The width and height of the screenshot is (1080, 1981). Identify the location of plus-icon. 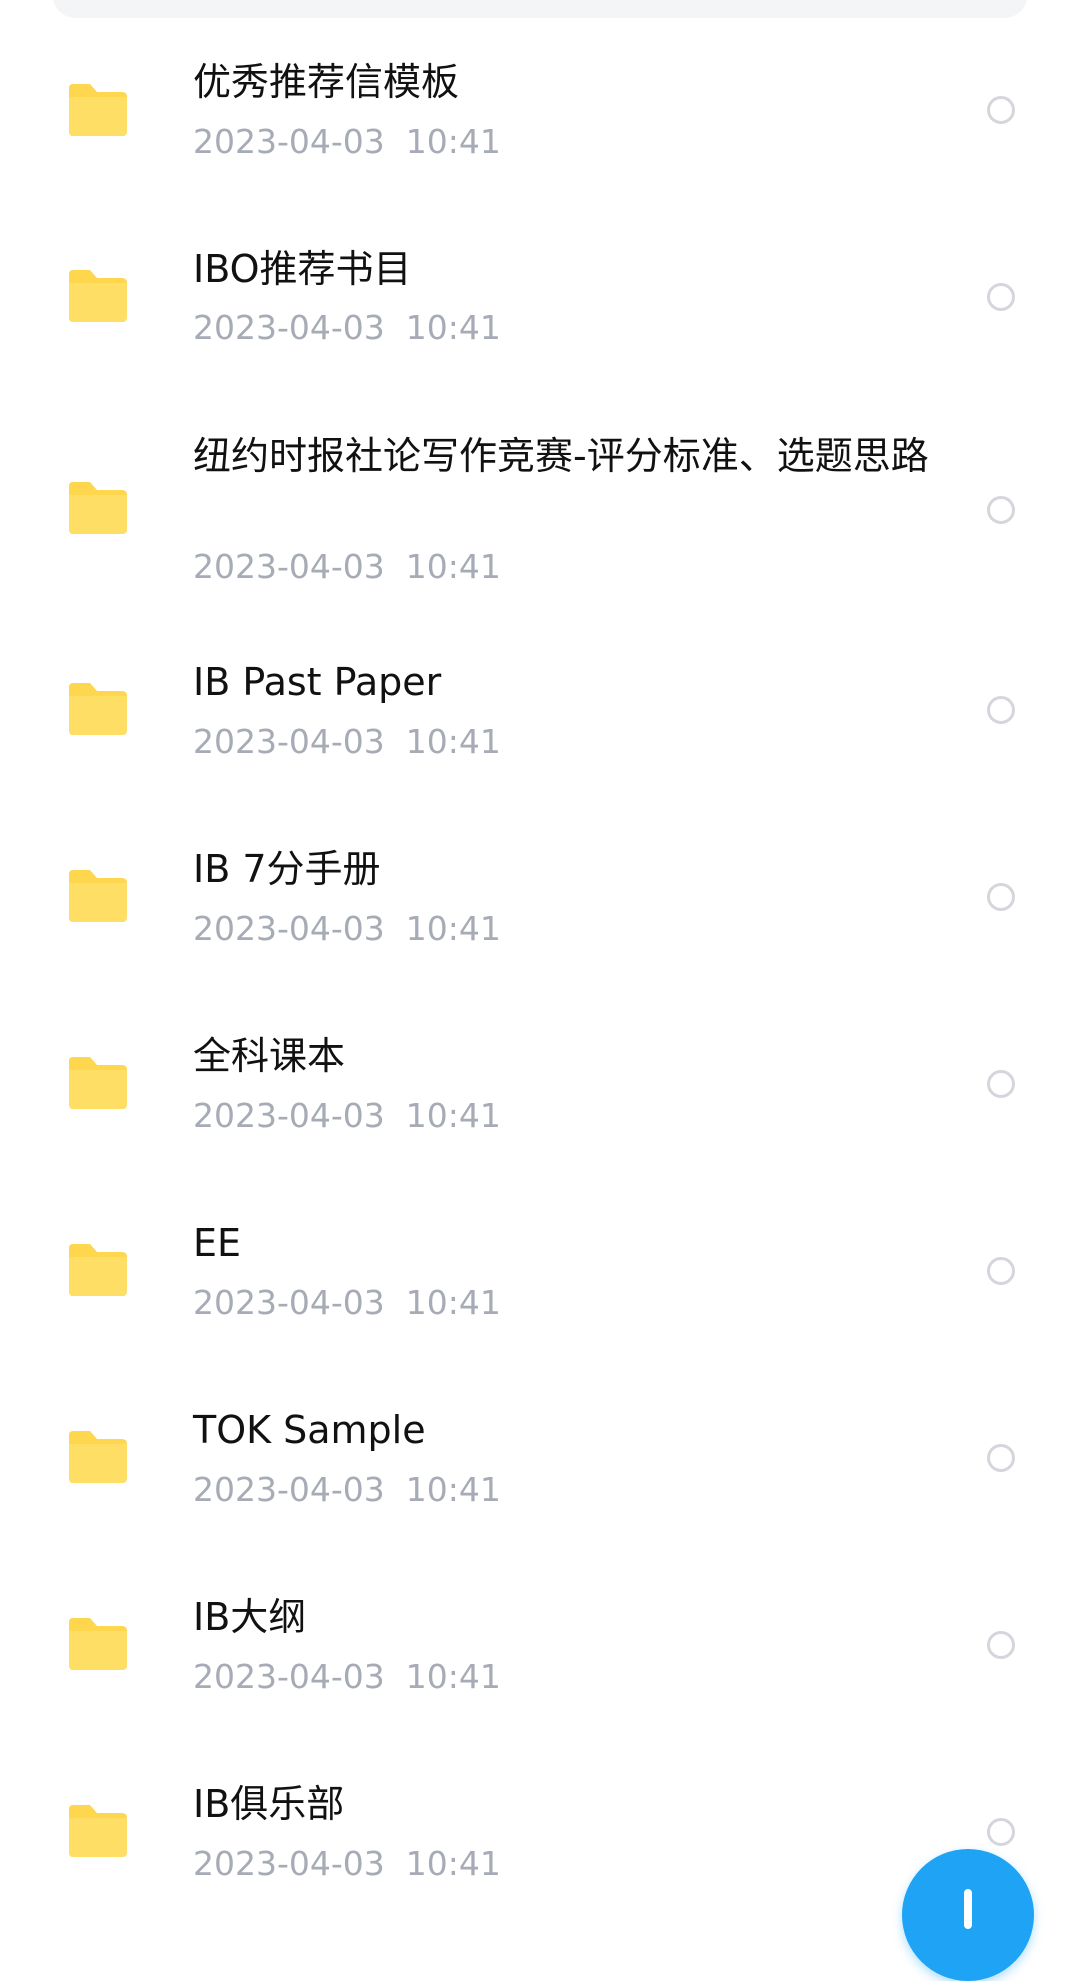
(968, 1909).